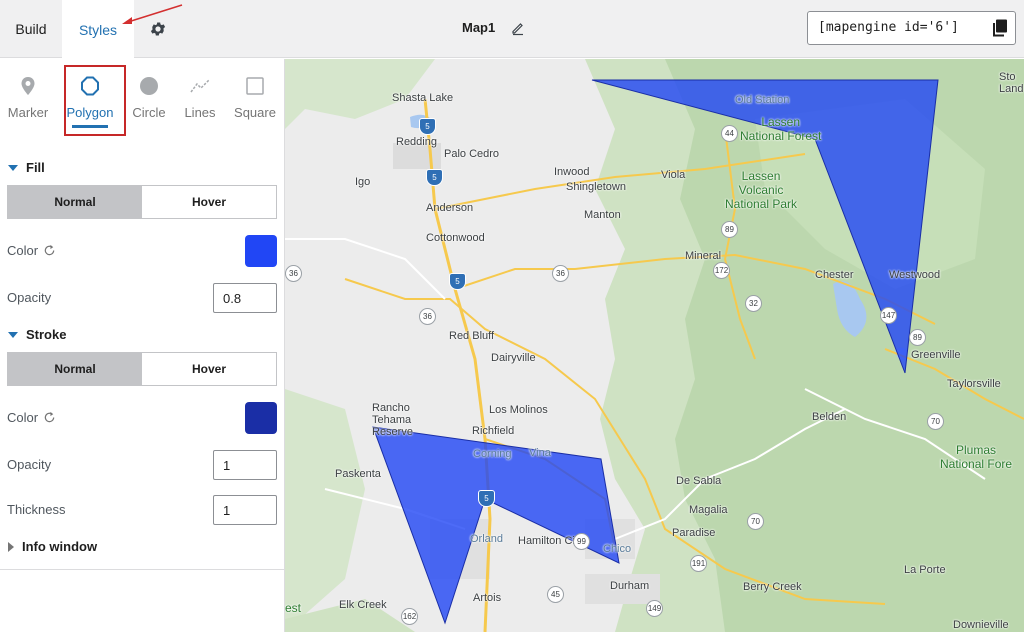  Describe the element at coordinates (23, 250) in the screenshot. I see `fill-color-label: Color` at that location.